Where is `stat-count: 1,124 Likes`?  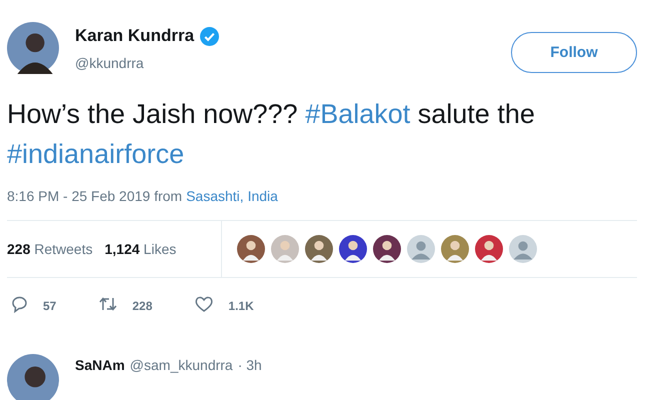 stat-count: 1,124 Likes is located at coordinates (140, 249).